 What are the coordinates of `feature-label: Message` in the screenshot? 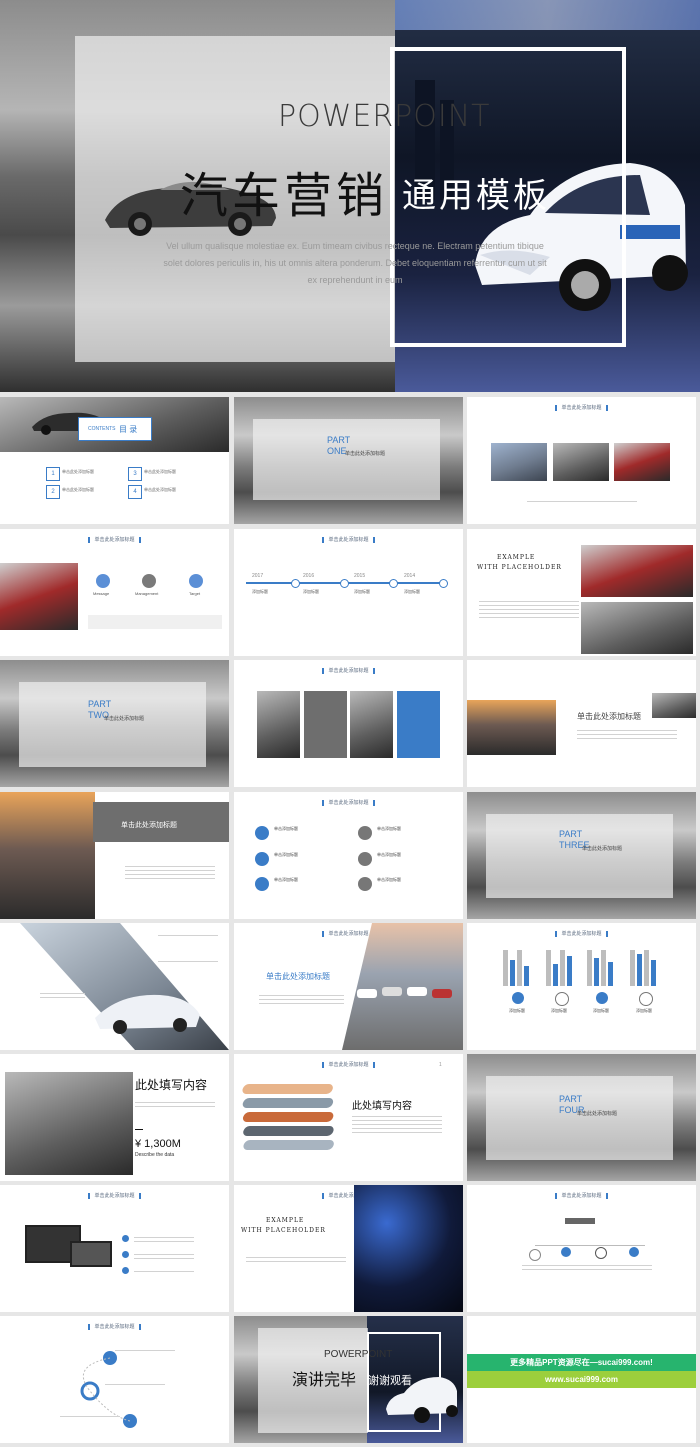 It's located at (101, 593).